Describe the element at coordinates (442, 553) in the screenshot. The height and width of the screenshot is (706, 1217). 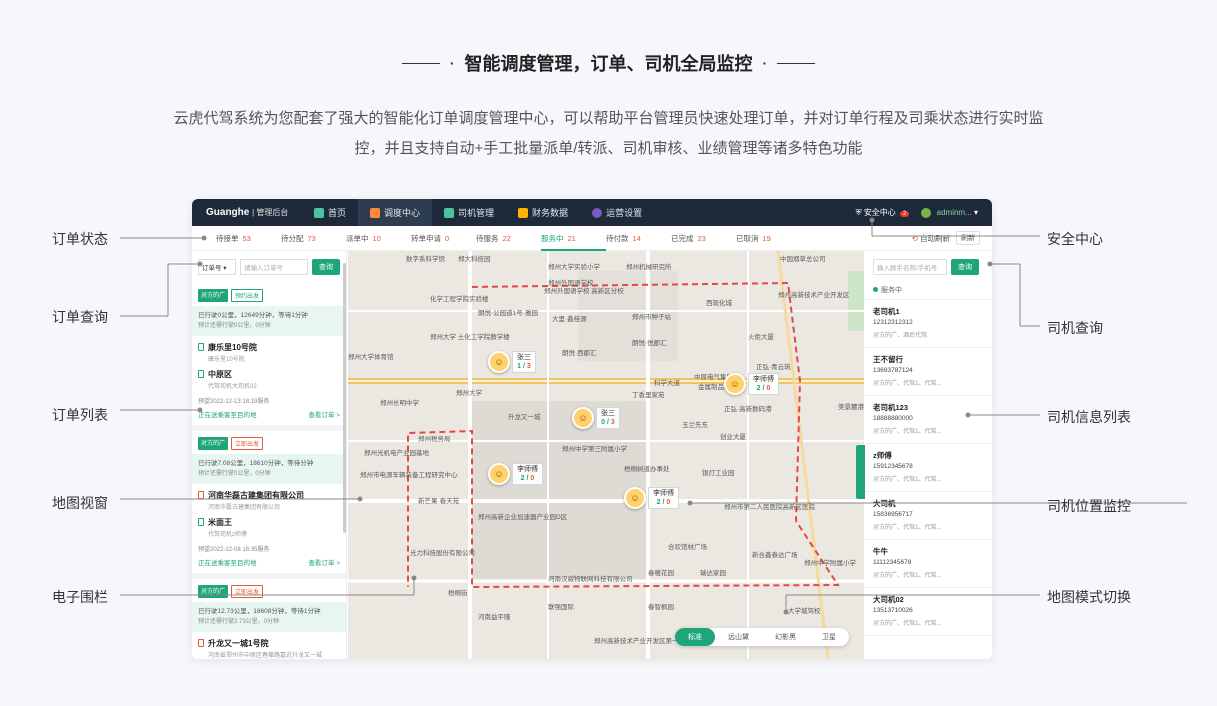
I see `map-label: 光力科技股份有限公司` at that location.